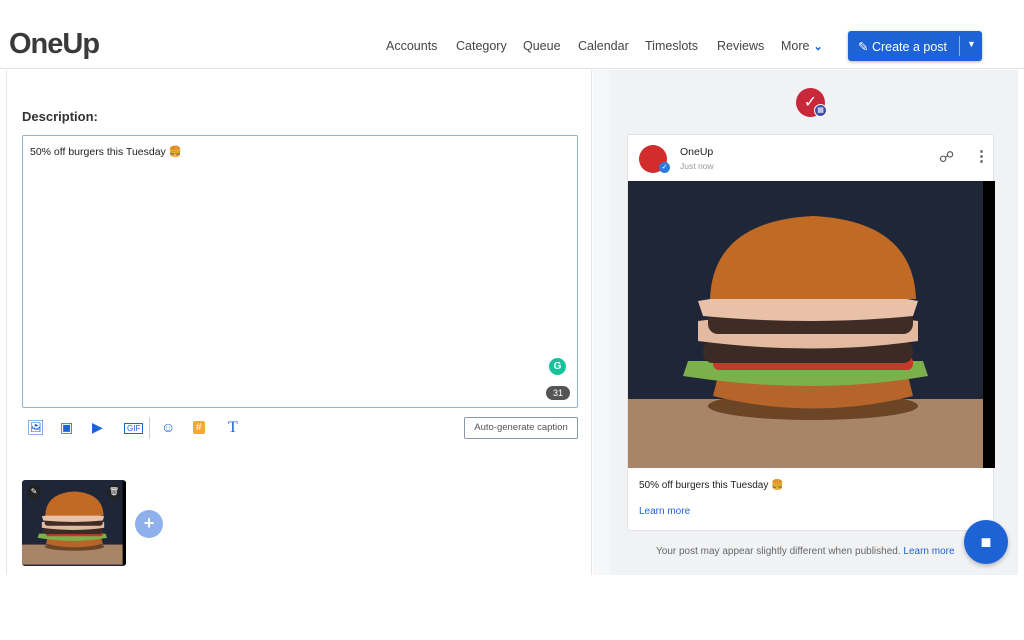  What do you see at coordinates (654, 159) in the screenshot?
I see `account-avatar: ✓` at bounding box center [654, 159].